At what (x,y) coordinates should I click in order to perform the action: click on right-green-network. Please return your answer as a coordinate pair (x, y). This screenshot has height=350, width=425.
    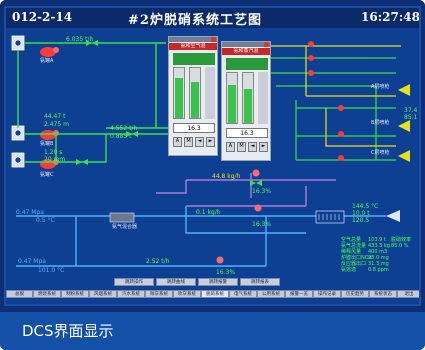
    Looking at the image, I should click on (332, 109).